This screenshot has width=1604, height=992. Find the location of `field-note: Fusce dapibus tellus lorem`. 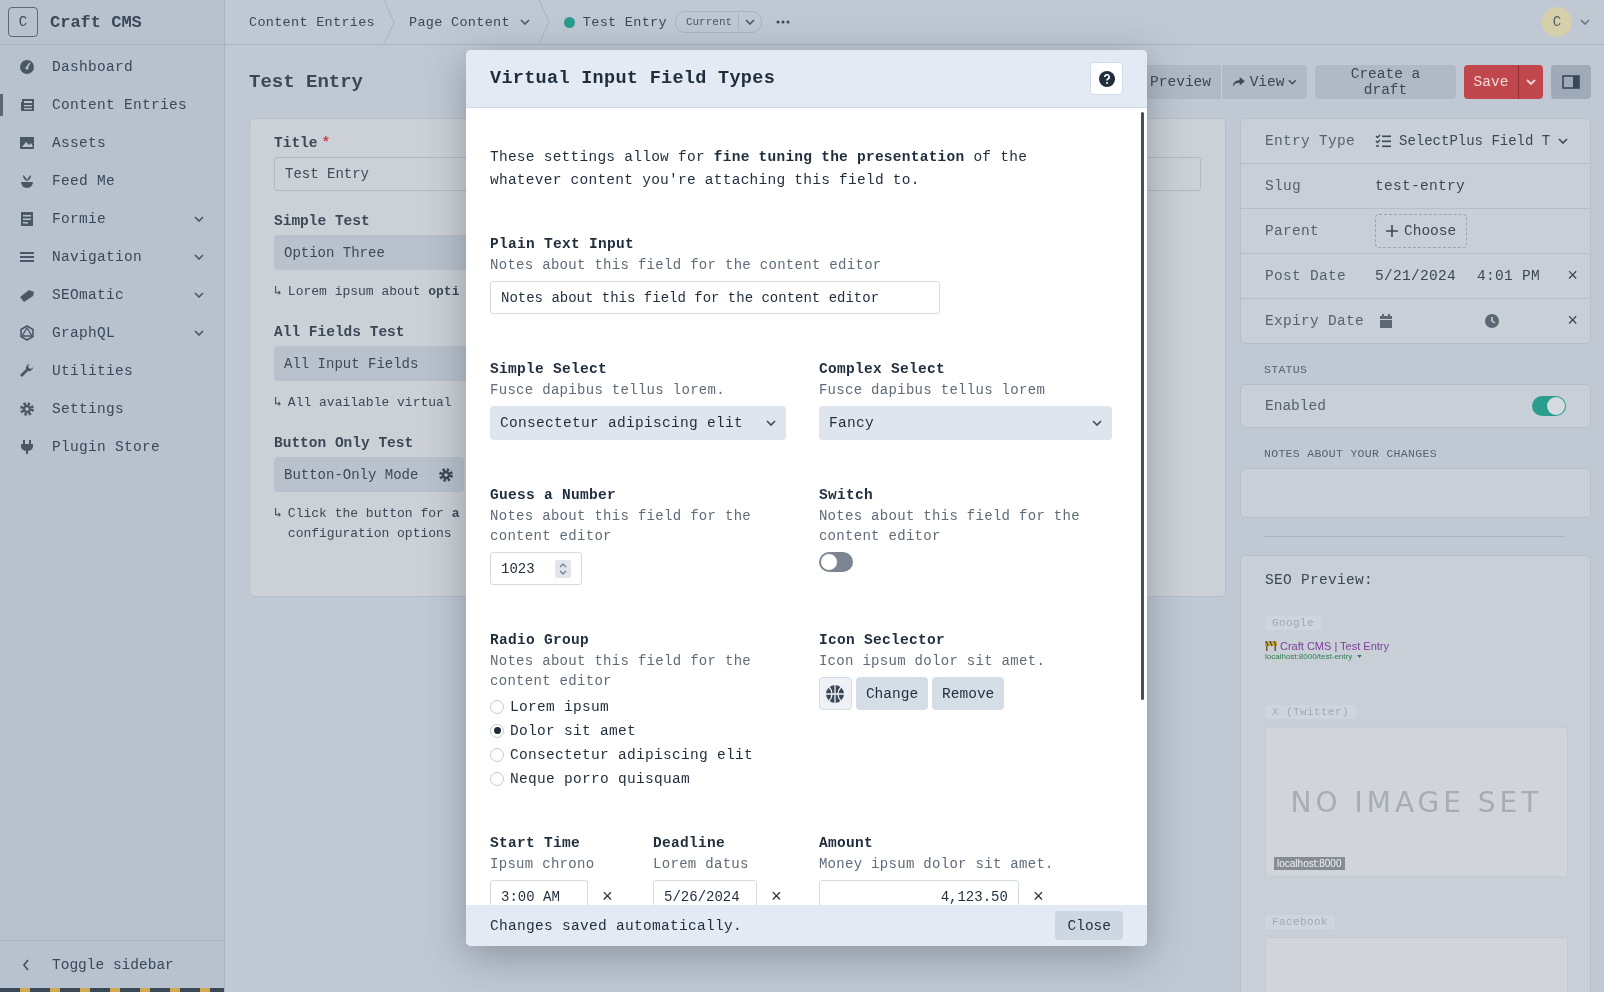

field-note: Fusce dapibus tellus lorem is located at coordinates (932, 390).